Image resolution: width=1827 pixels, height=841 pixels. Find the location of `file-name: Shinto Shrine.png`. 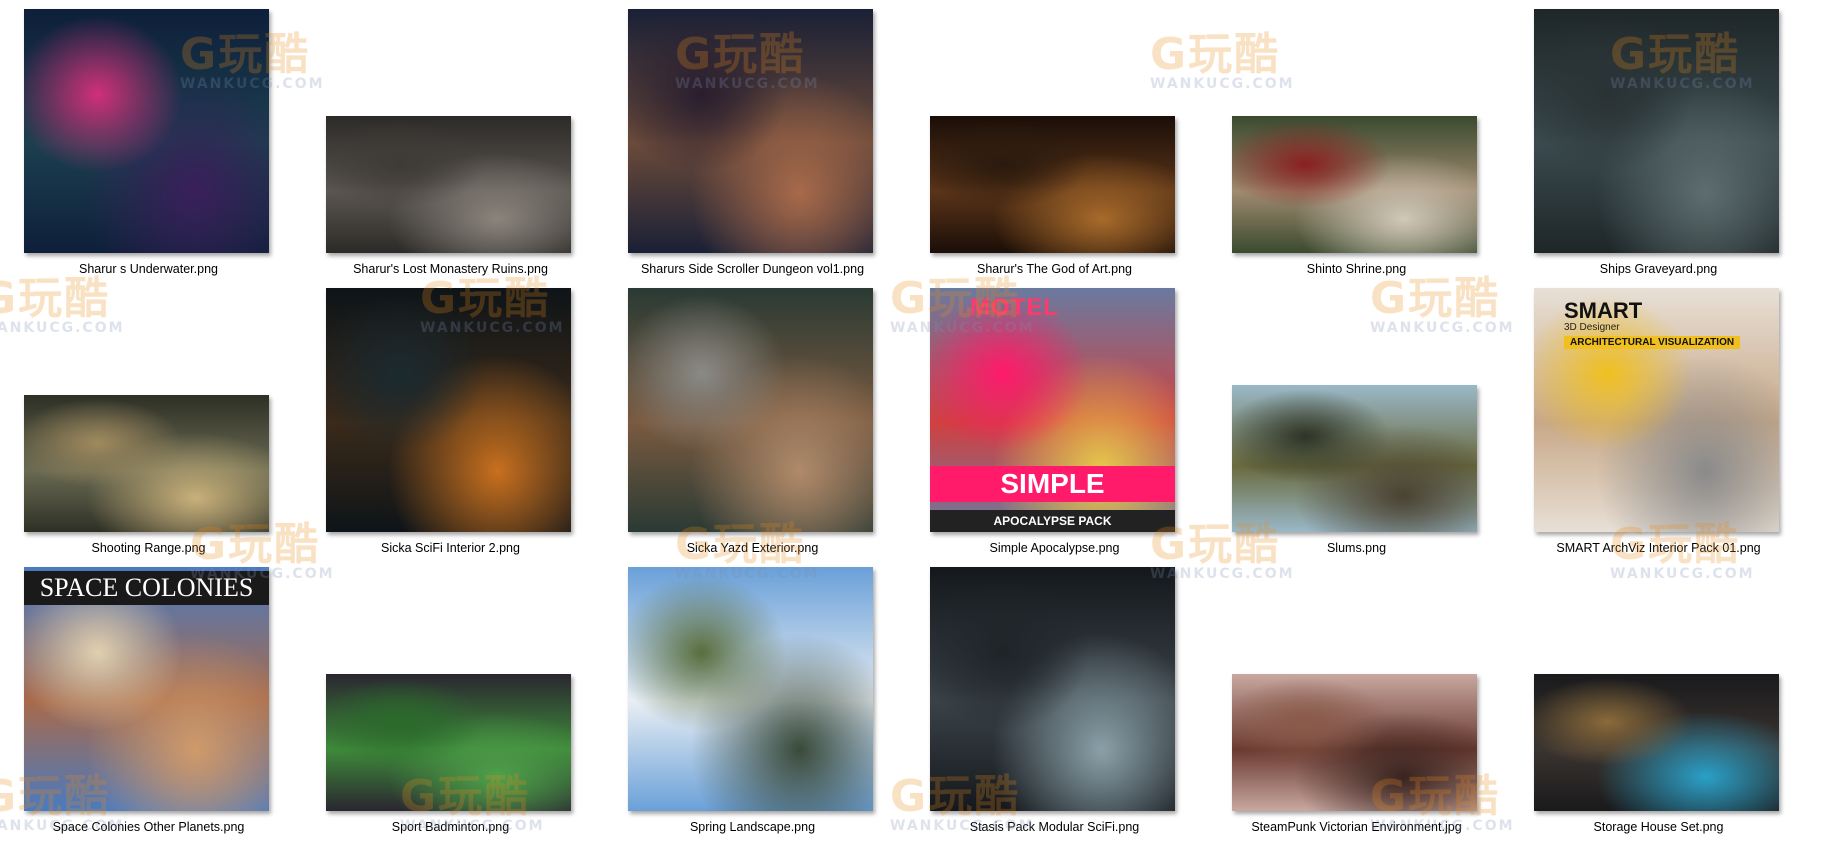

file-name: Shinto Shrine.png is located at coordinates (1356, 269).